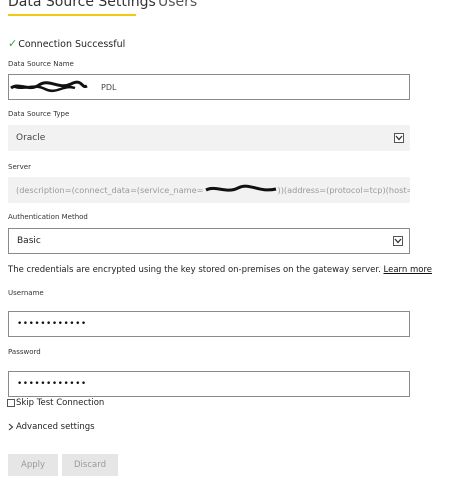  Describe the element at coordinates (52, 384) in the screenshot. I see `password-value: ••••••••••••` at that location.